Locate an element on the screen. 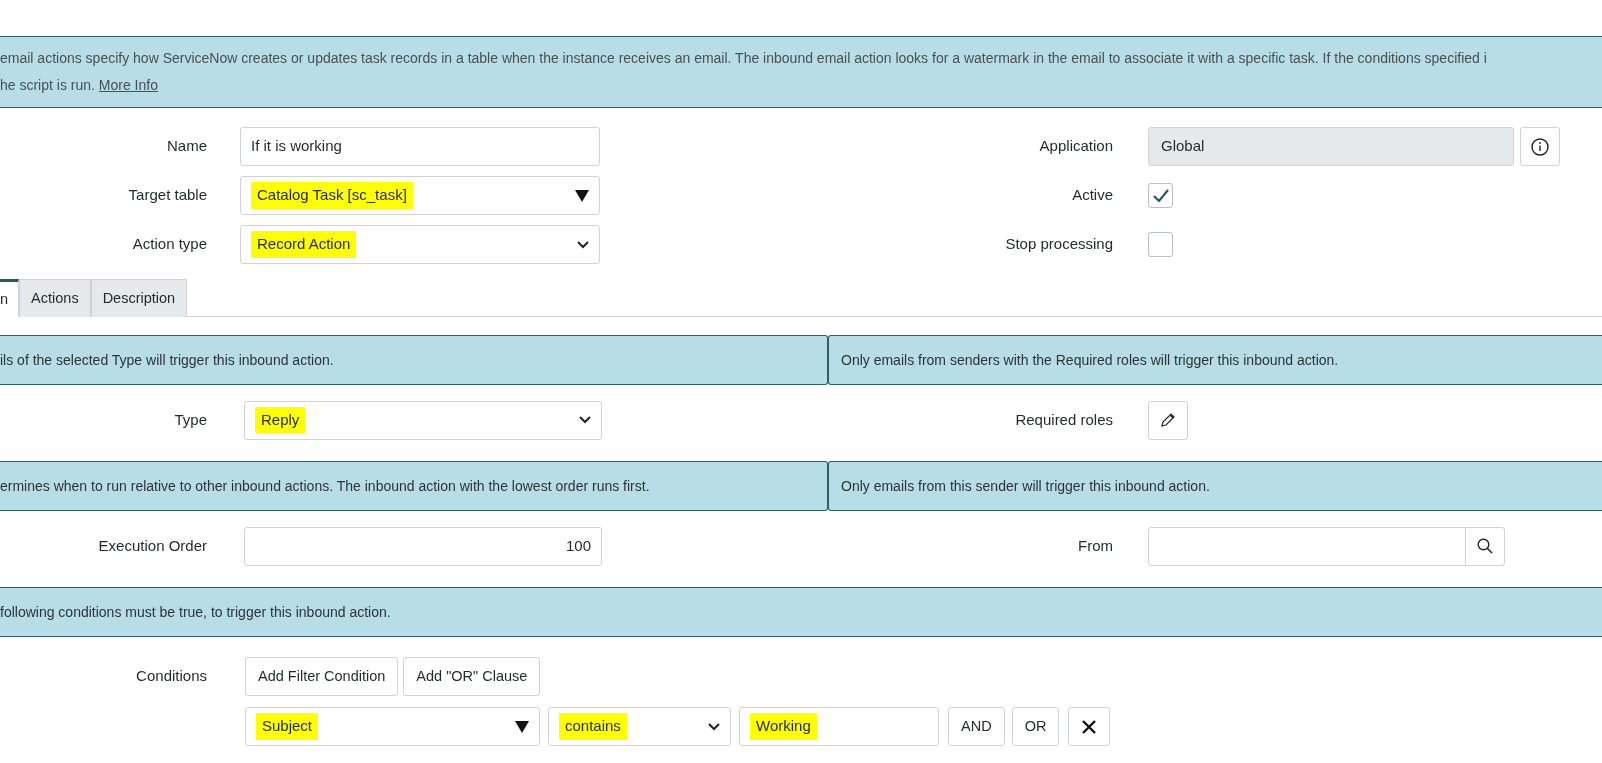  filter-button: Add Filter Condition is located at coordinates (322, 676).